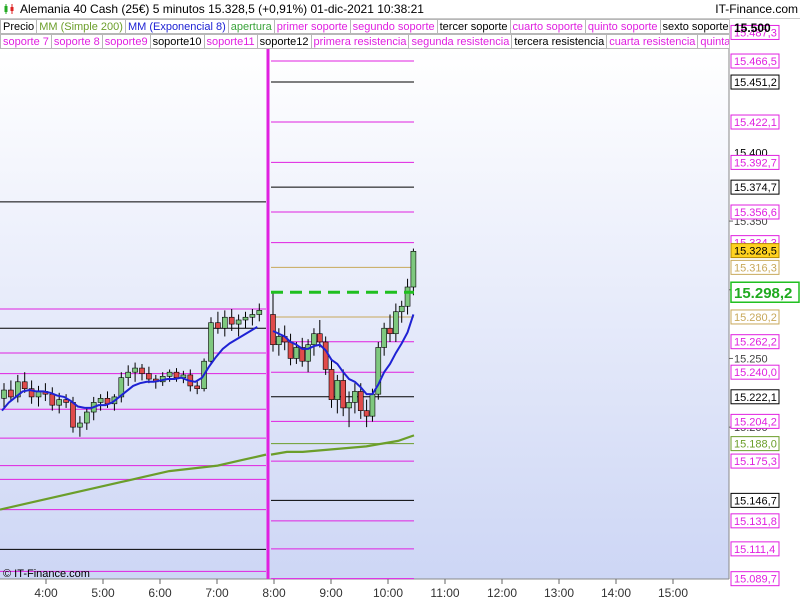  I want to click on x-tick-label: 8:00, so click(274, 593).